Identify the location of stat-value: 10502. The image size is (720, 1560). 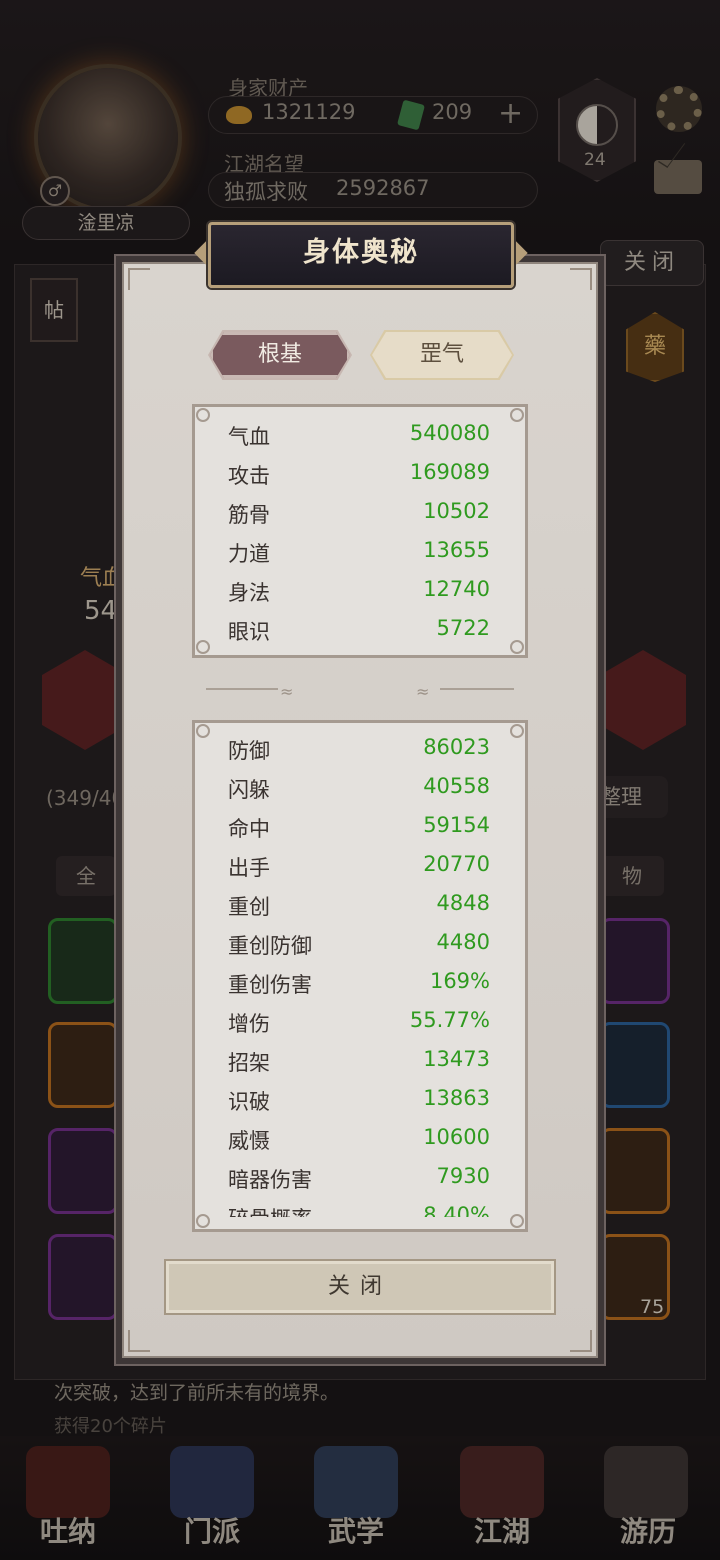
(456, 511).